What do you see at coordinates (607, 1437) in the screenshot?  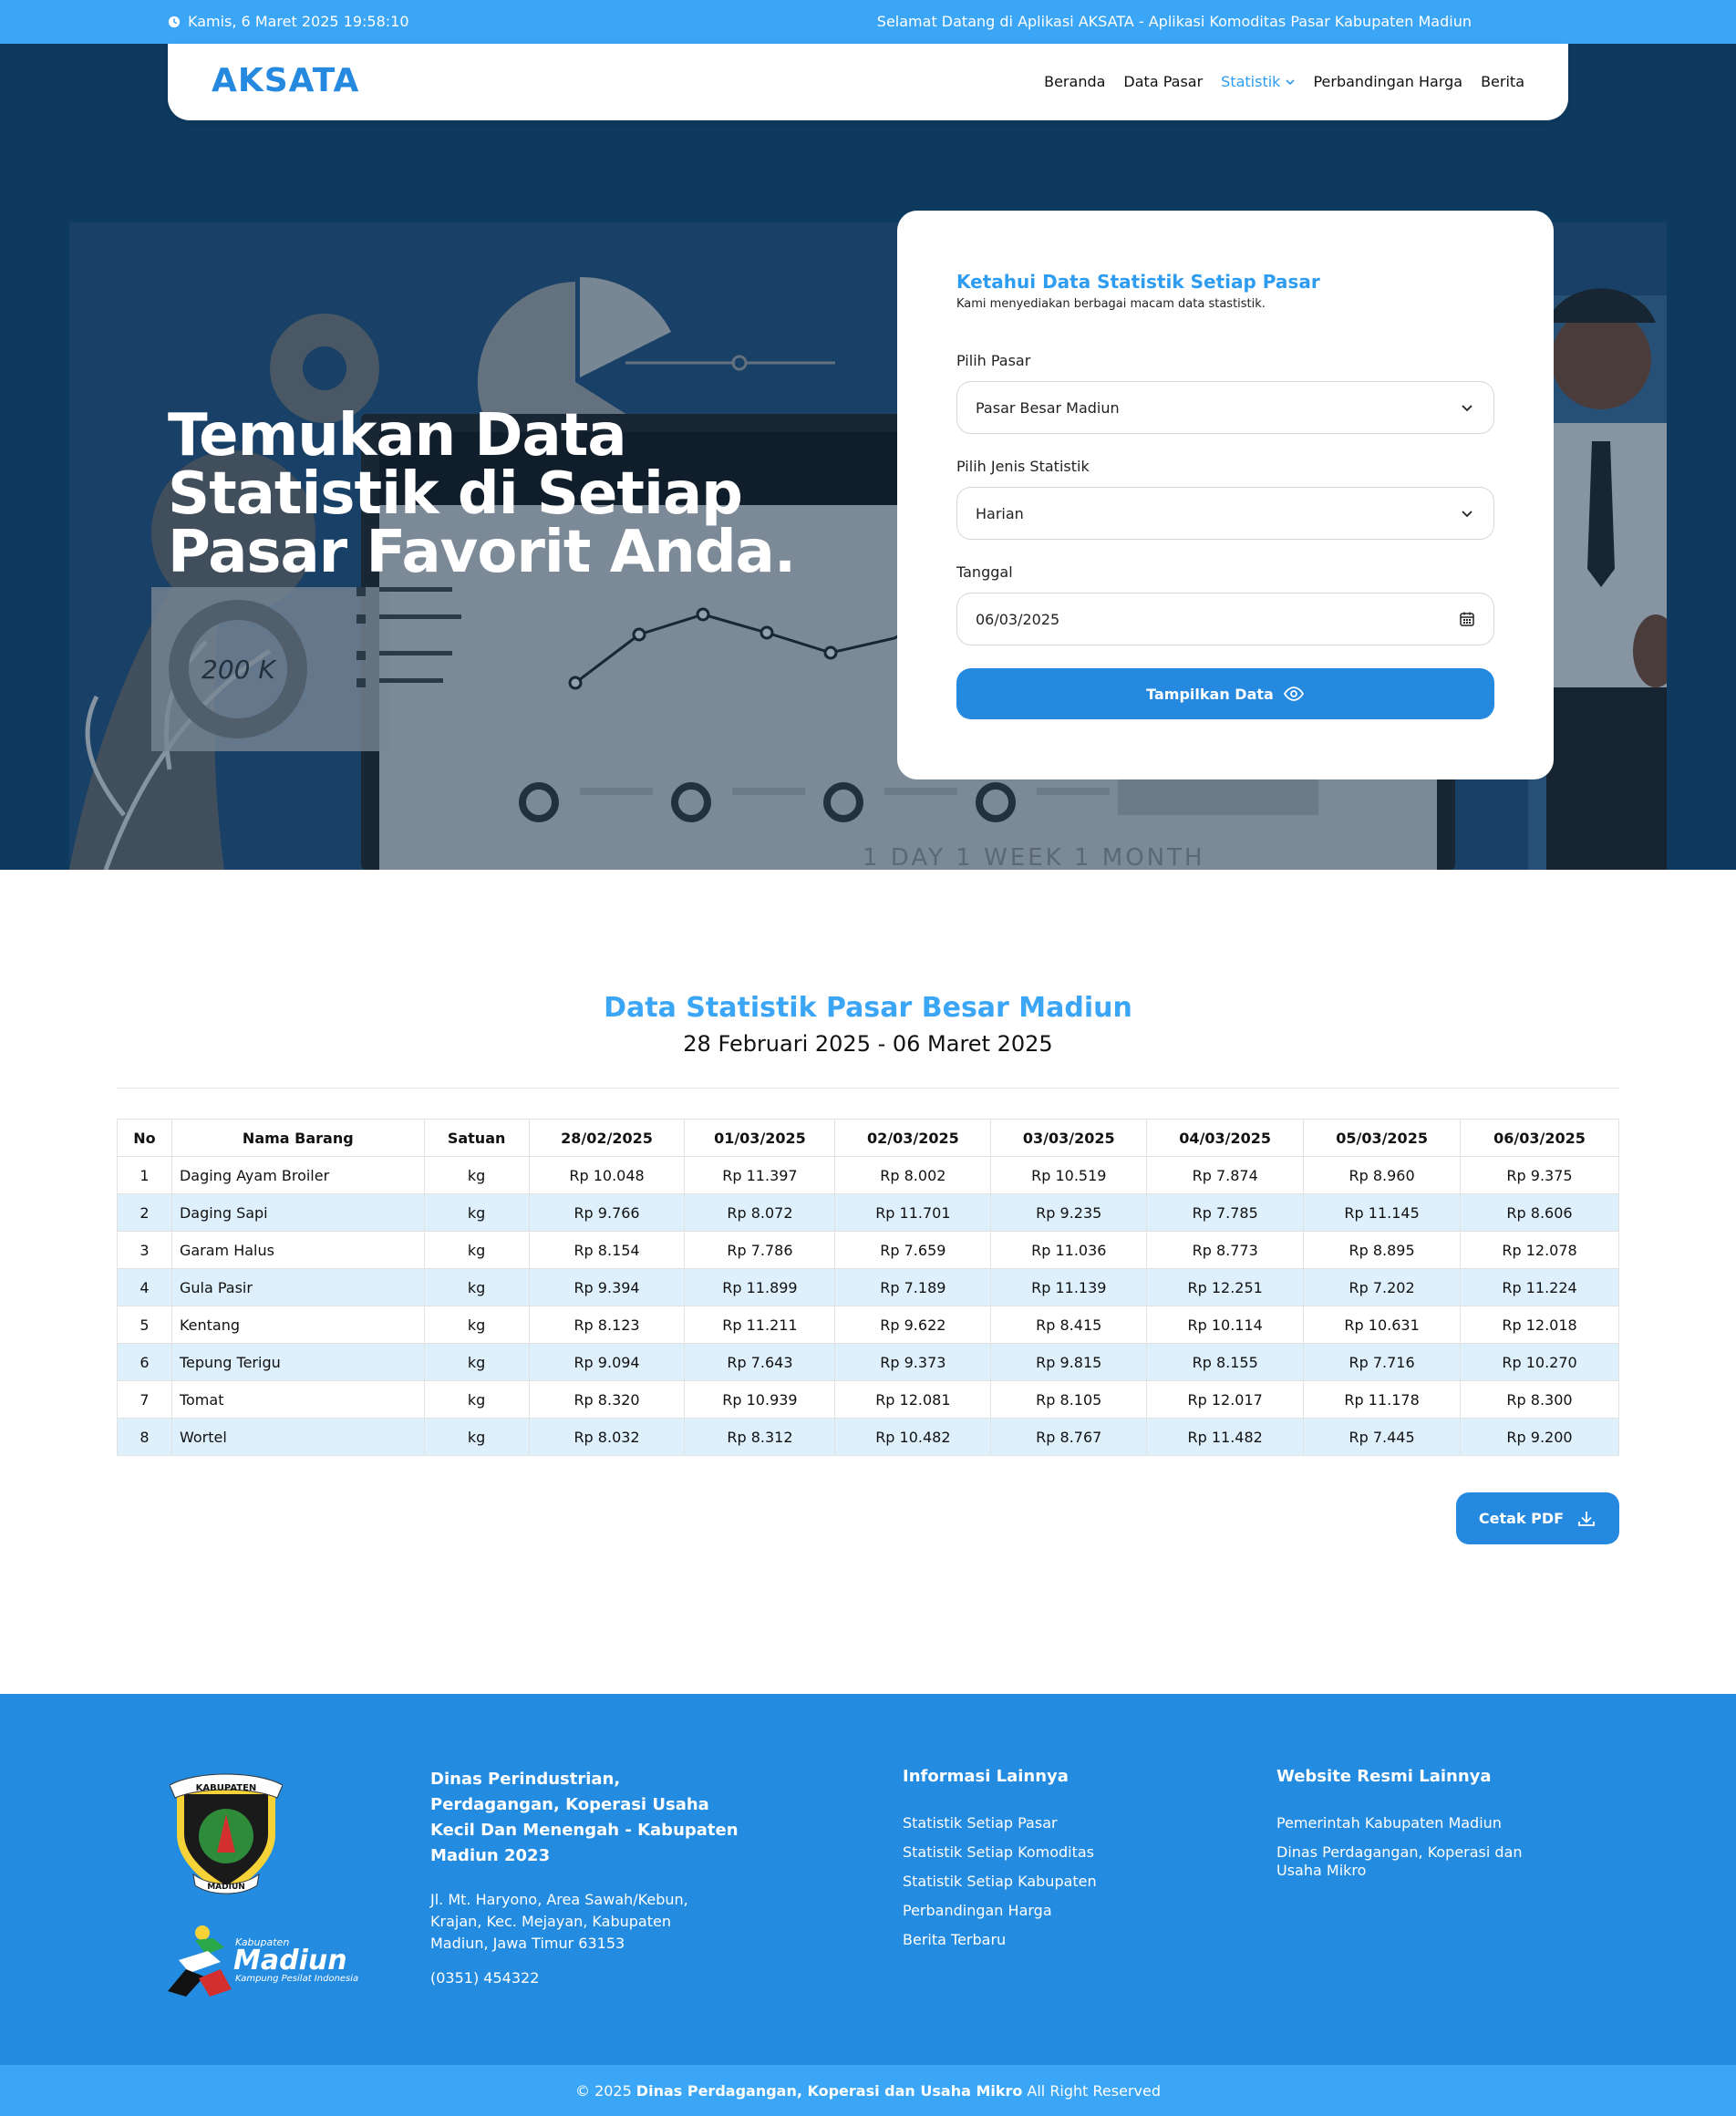 I see `table-cell: Rp 8.032` at bounding box center [607, 1437].